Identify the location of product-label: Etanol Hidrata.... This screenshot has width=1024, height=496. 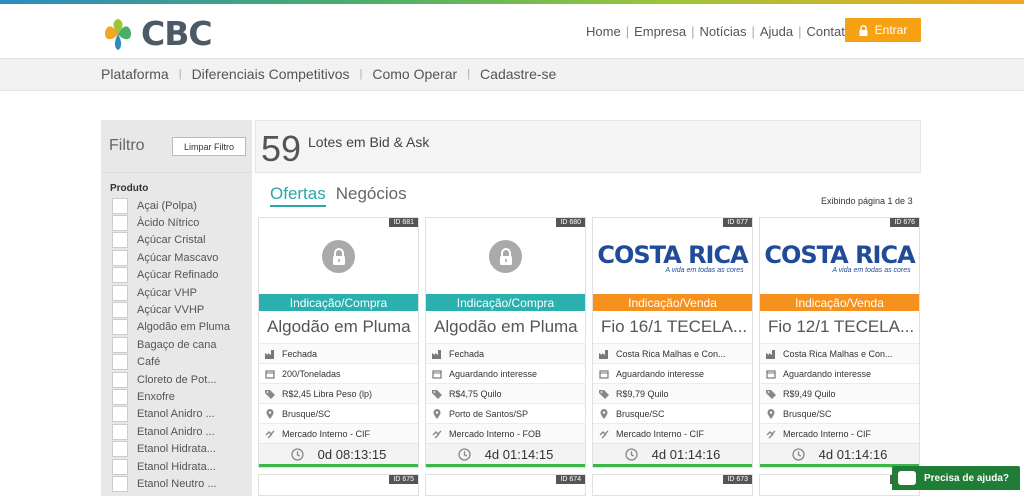
(176, 449).